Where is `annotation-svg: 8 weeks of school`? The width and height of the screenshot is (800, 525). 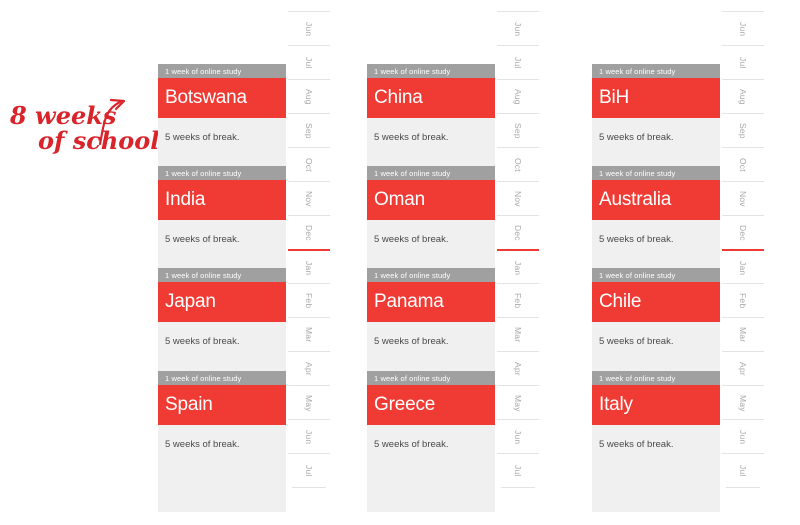 annotation-svg: 8 weeks of school is located at coordinates (83, 126).